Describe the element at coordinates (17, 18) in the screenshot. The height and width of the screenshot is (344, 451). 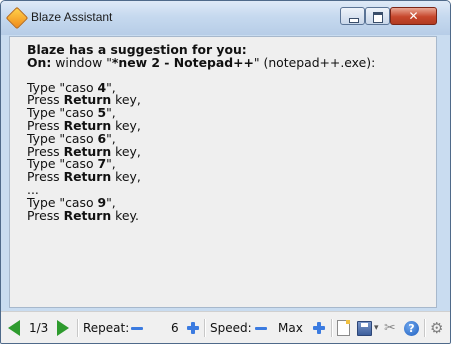
I see `app-diamond-icon` at that location.